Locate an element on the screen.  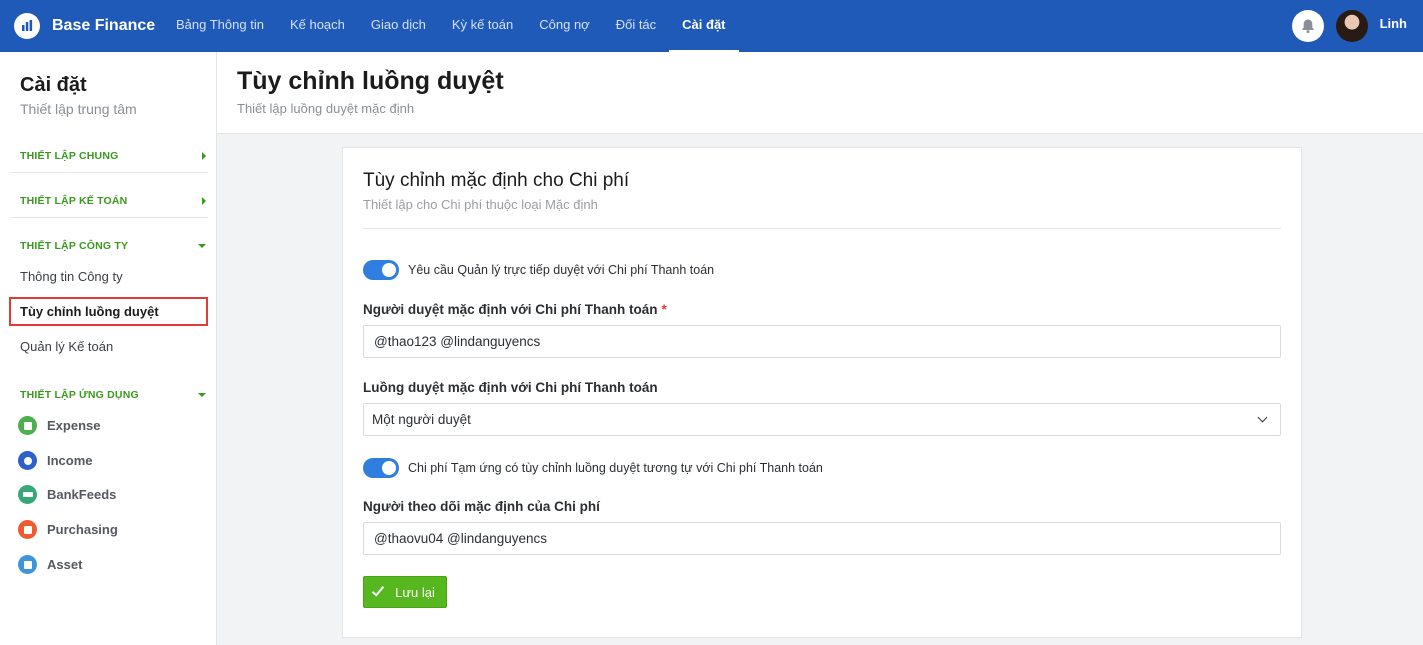
asset-icon is located at coordinates (27, 564).